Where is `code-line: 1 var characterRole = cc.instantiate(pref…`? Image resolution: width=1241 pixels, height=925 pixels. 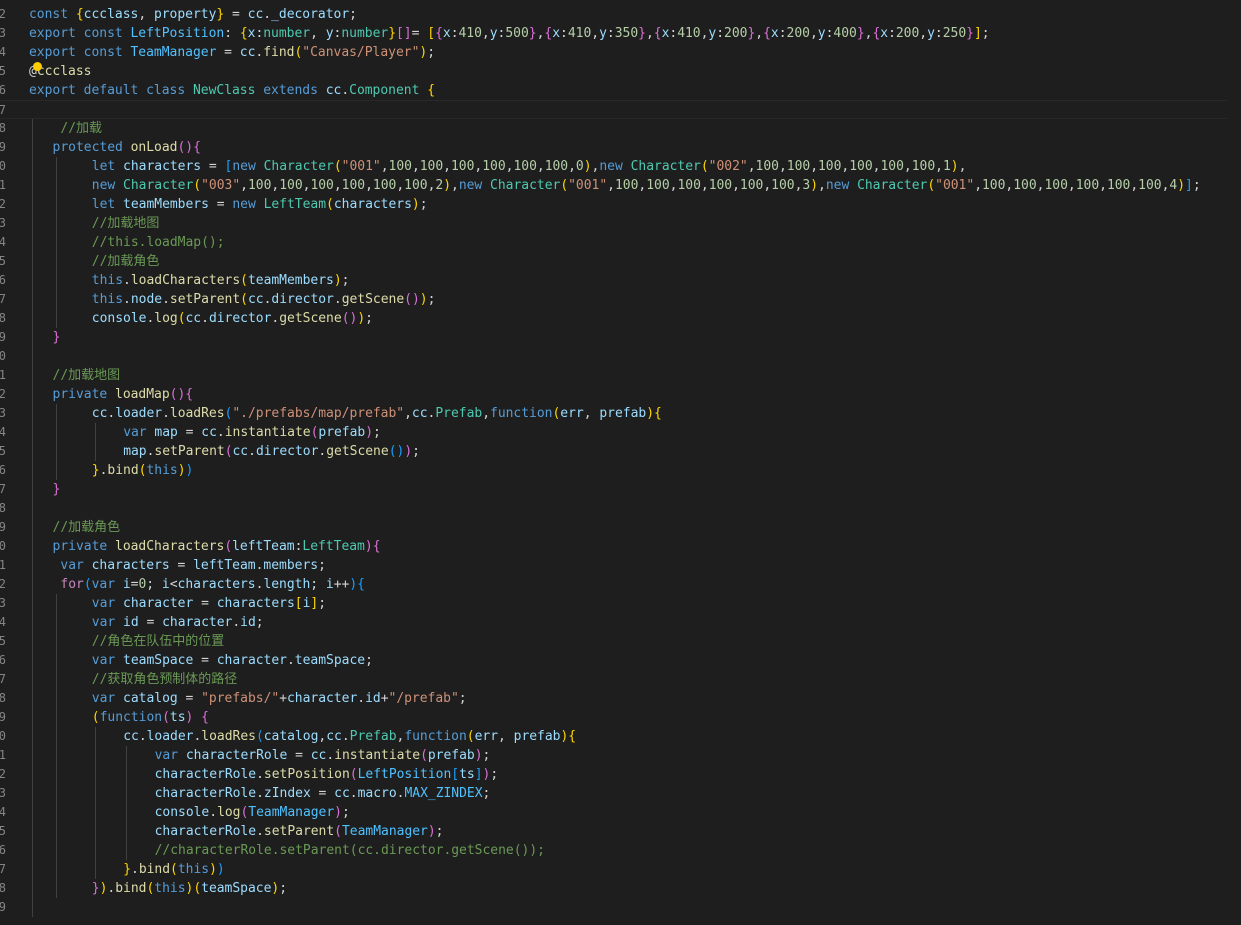 code-line: 1 var characterRole = cc.instantiate(pref… is located at coordinates (620, 755).